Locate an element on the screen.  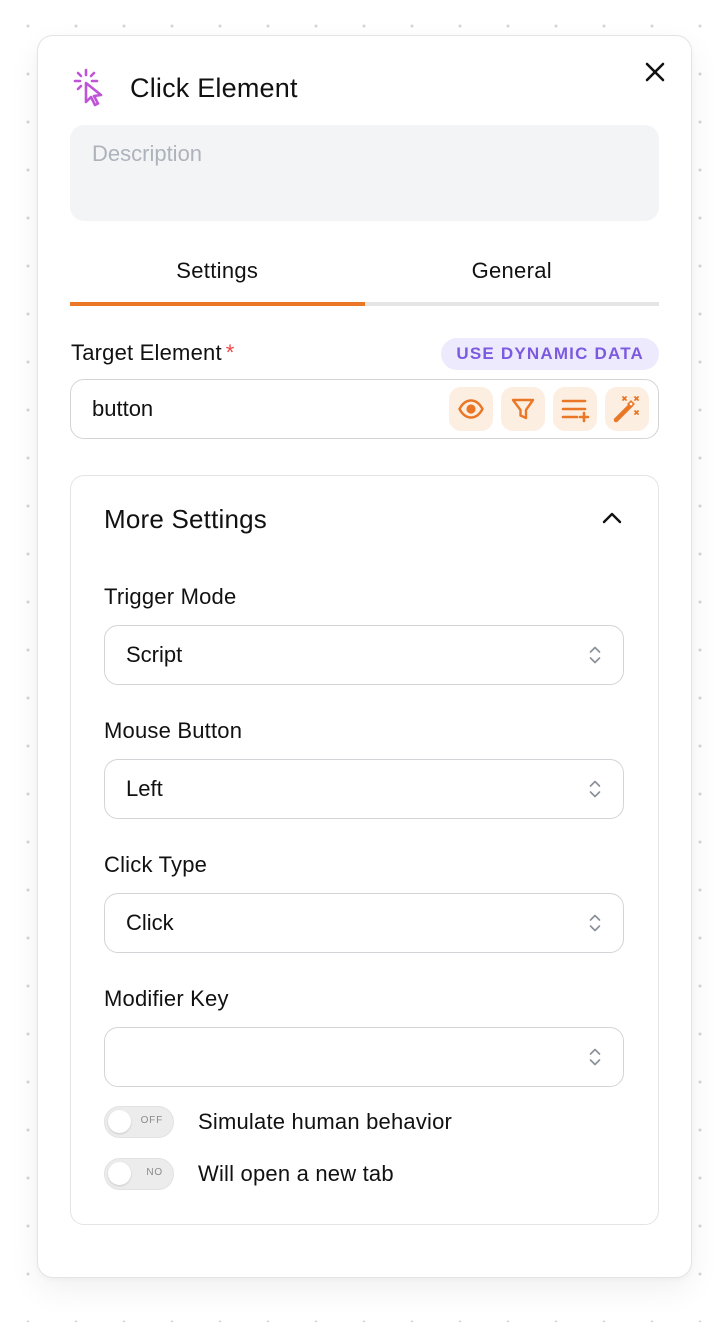
open-new-tab-toggle: NO is located at coordinates (139, 1174).